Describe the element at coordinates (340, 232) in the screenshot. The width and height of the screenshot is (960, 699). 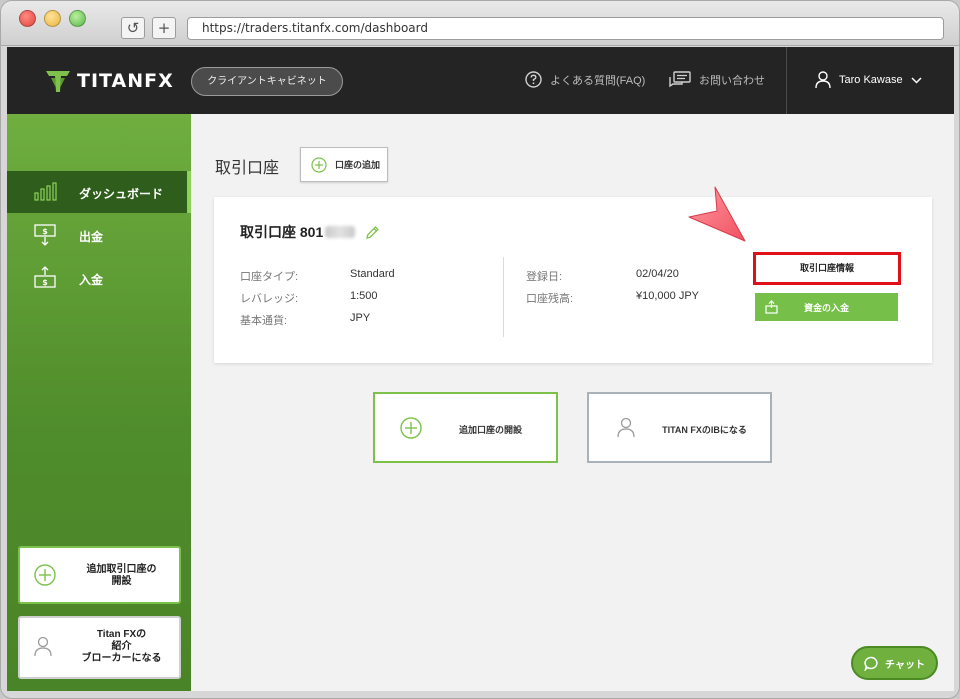
I see `account-number-redacted` at that location.